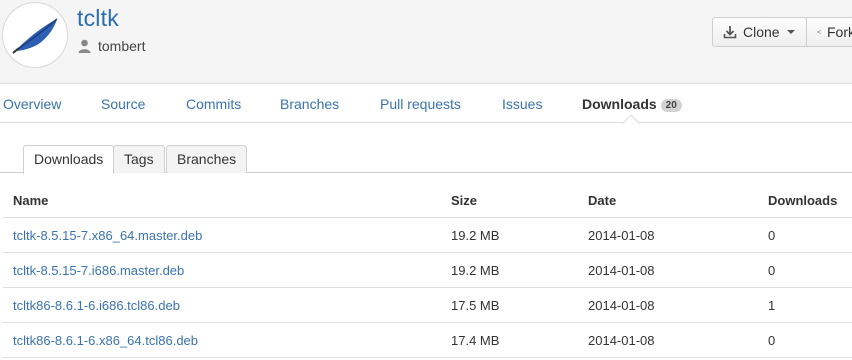 This screenshot has height=360, width=852. I want to click on repo-avatar, so click(35, 35).